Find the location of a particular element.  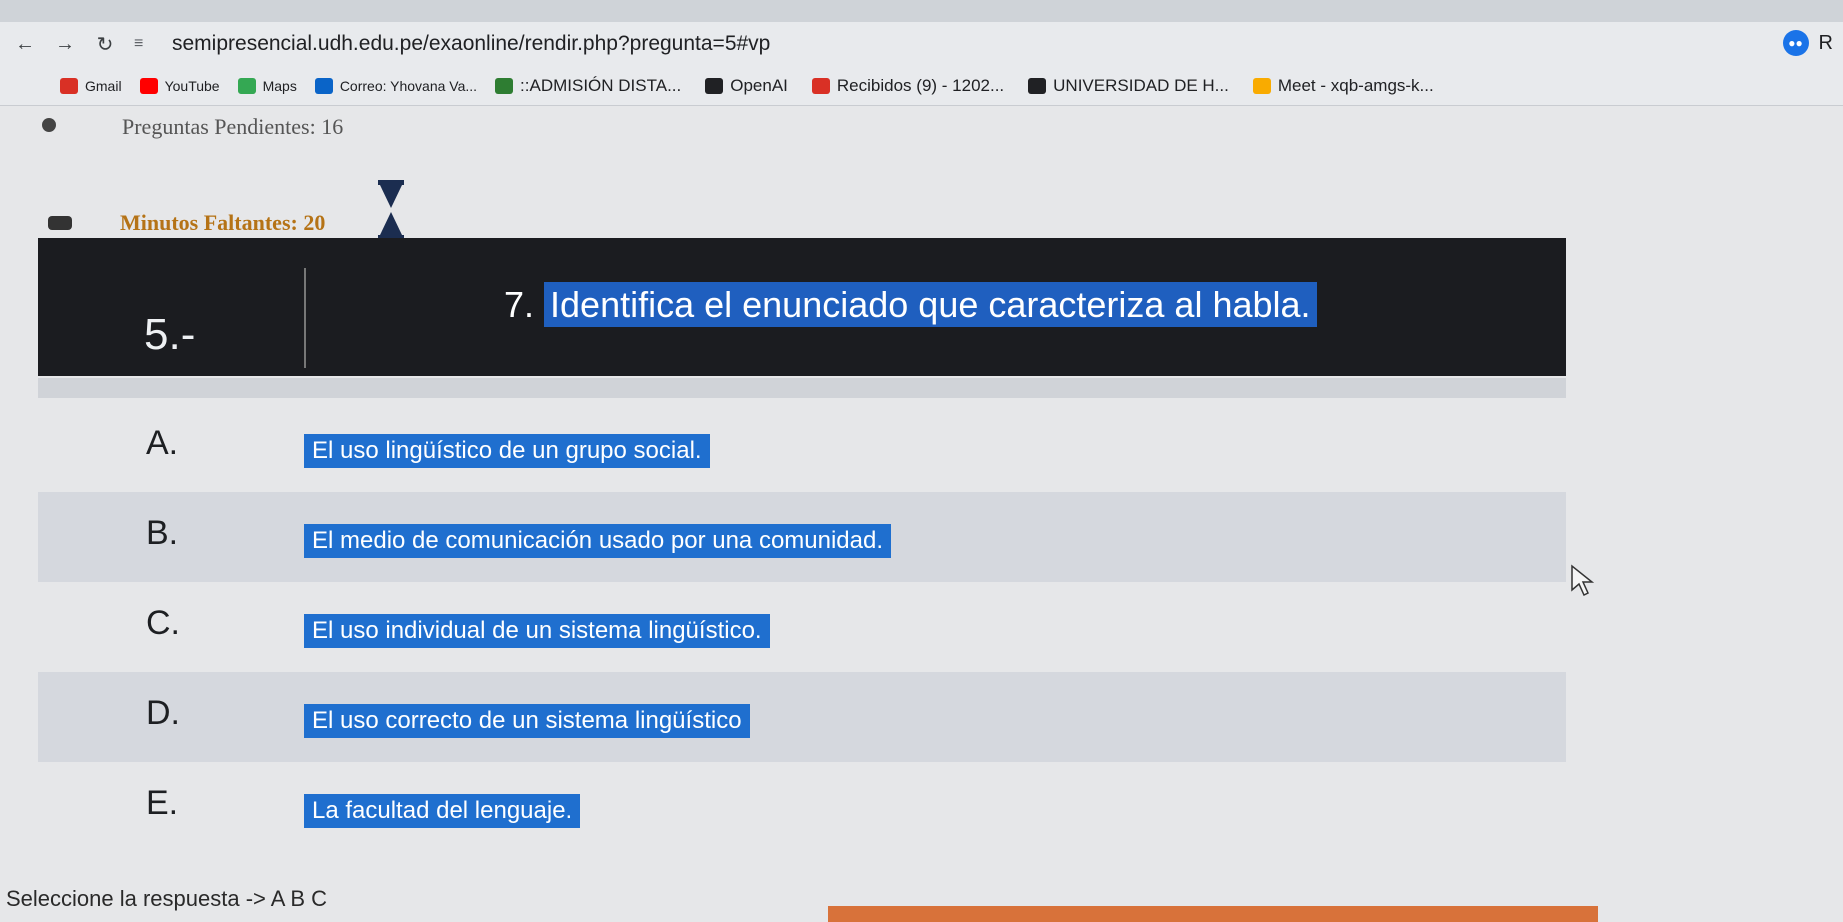

bookmark-item: OpenAI is located at coordinates (746, 86).